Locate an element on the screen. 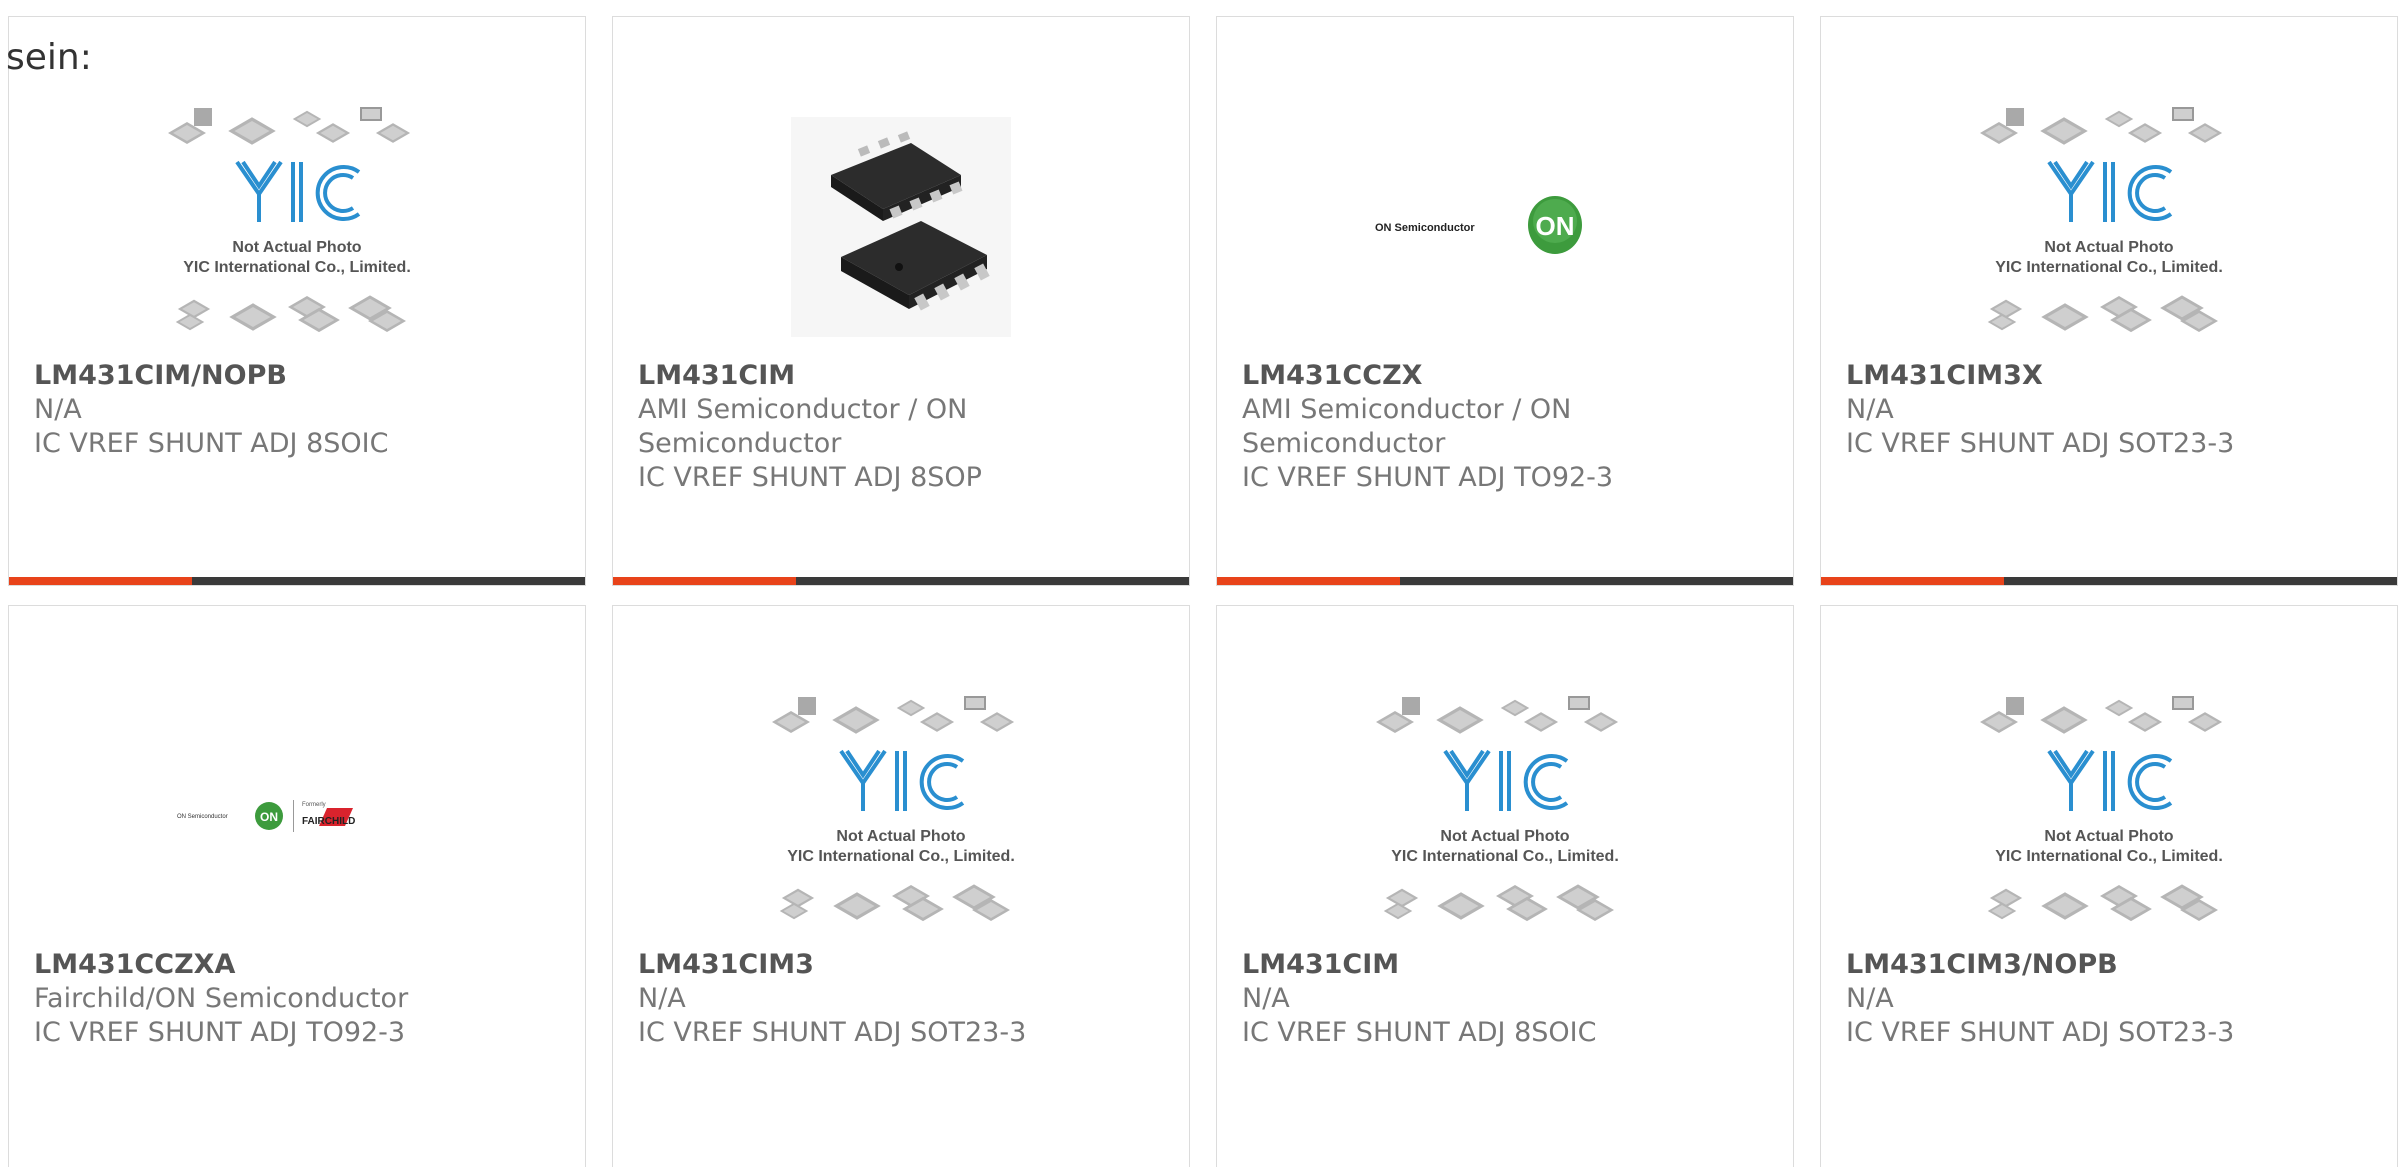 The height and width of the screenshot is (1167, 2400). svg-text: Formerly is located at coordinates (314, 805).